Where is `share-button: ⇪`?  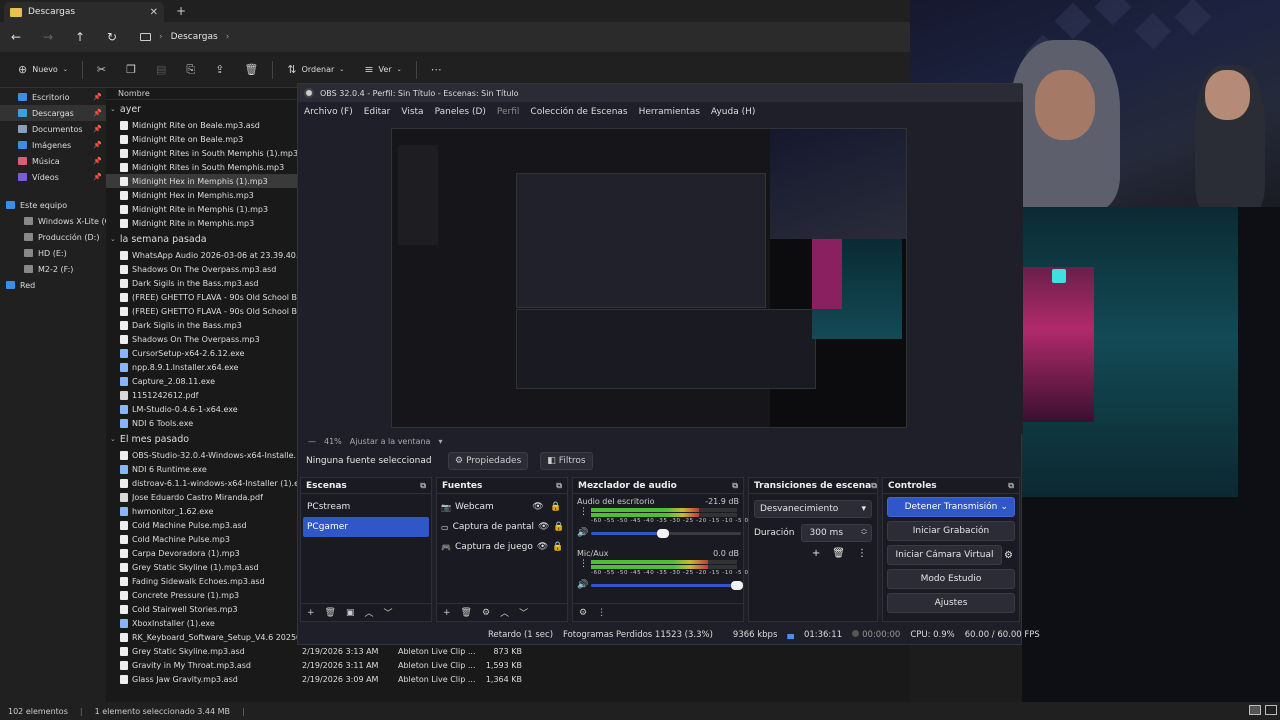 share-button: ⇪ is located at coordinates (219, 70).